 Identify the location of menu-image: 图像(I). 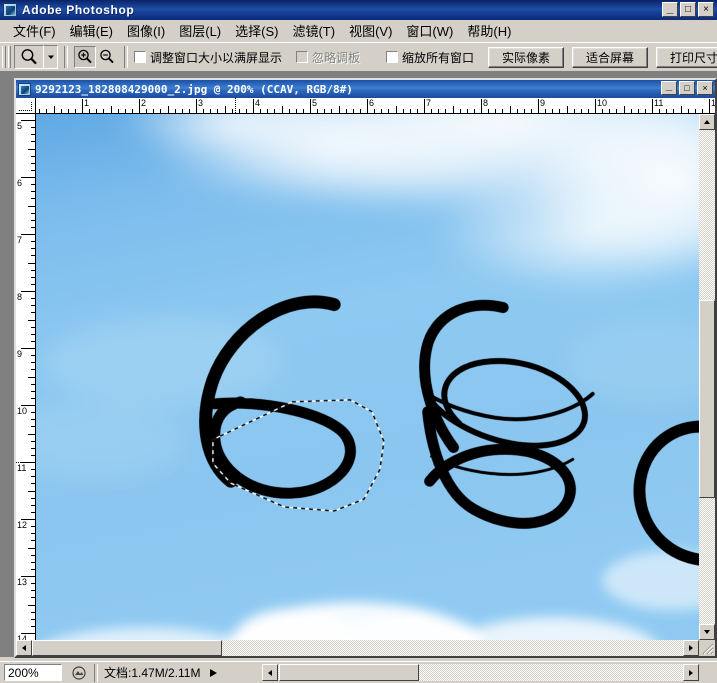
(146, 31).